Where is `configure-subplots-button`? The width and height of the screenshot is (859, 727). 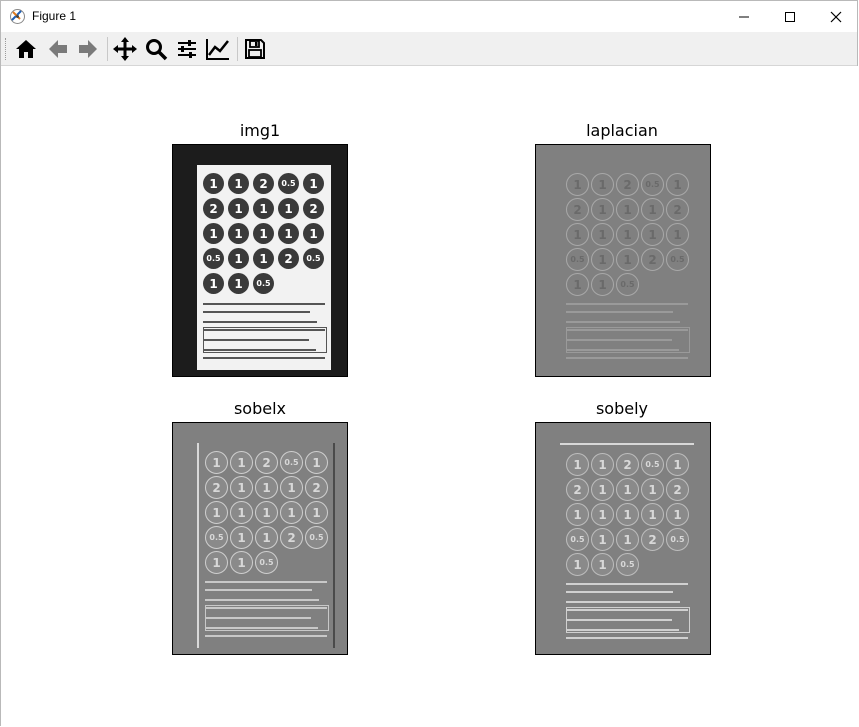 configure-subplots-button is located at coordinates (187, 49).